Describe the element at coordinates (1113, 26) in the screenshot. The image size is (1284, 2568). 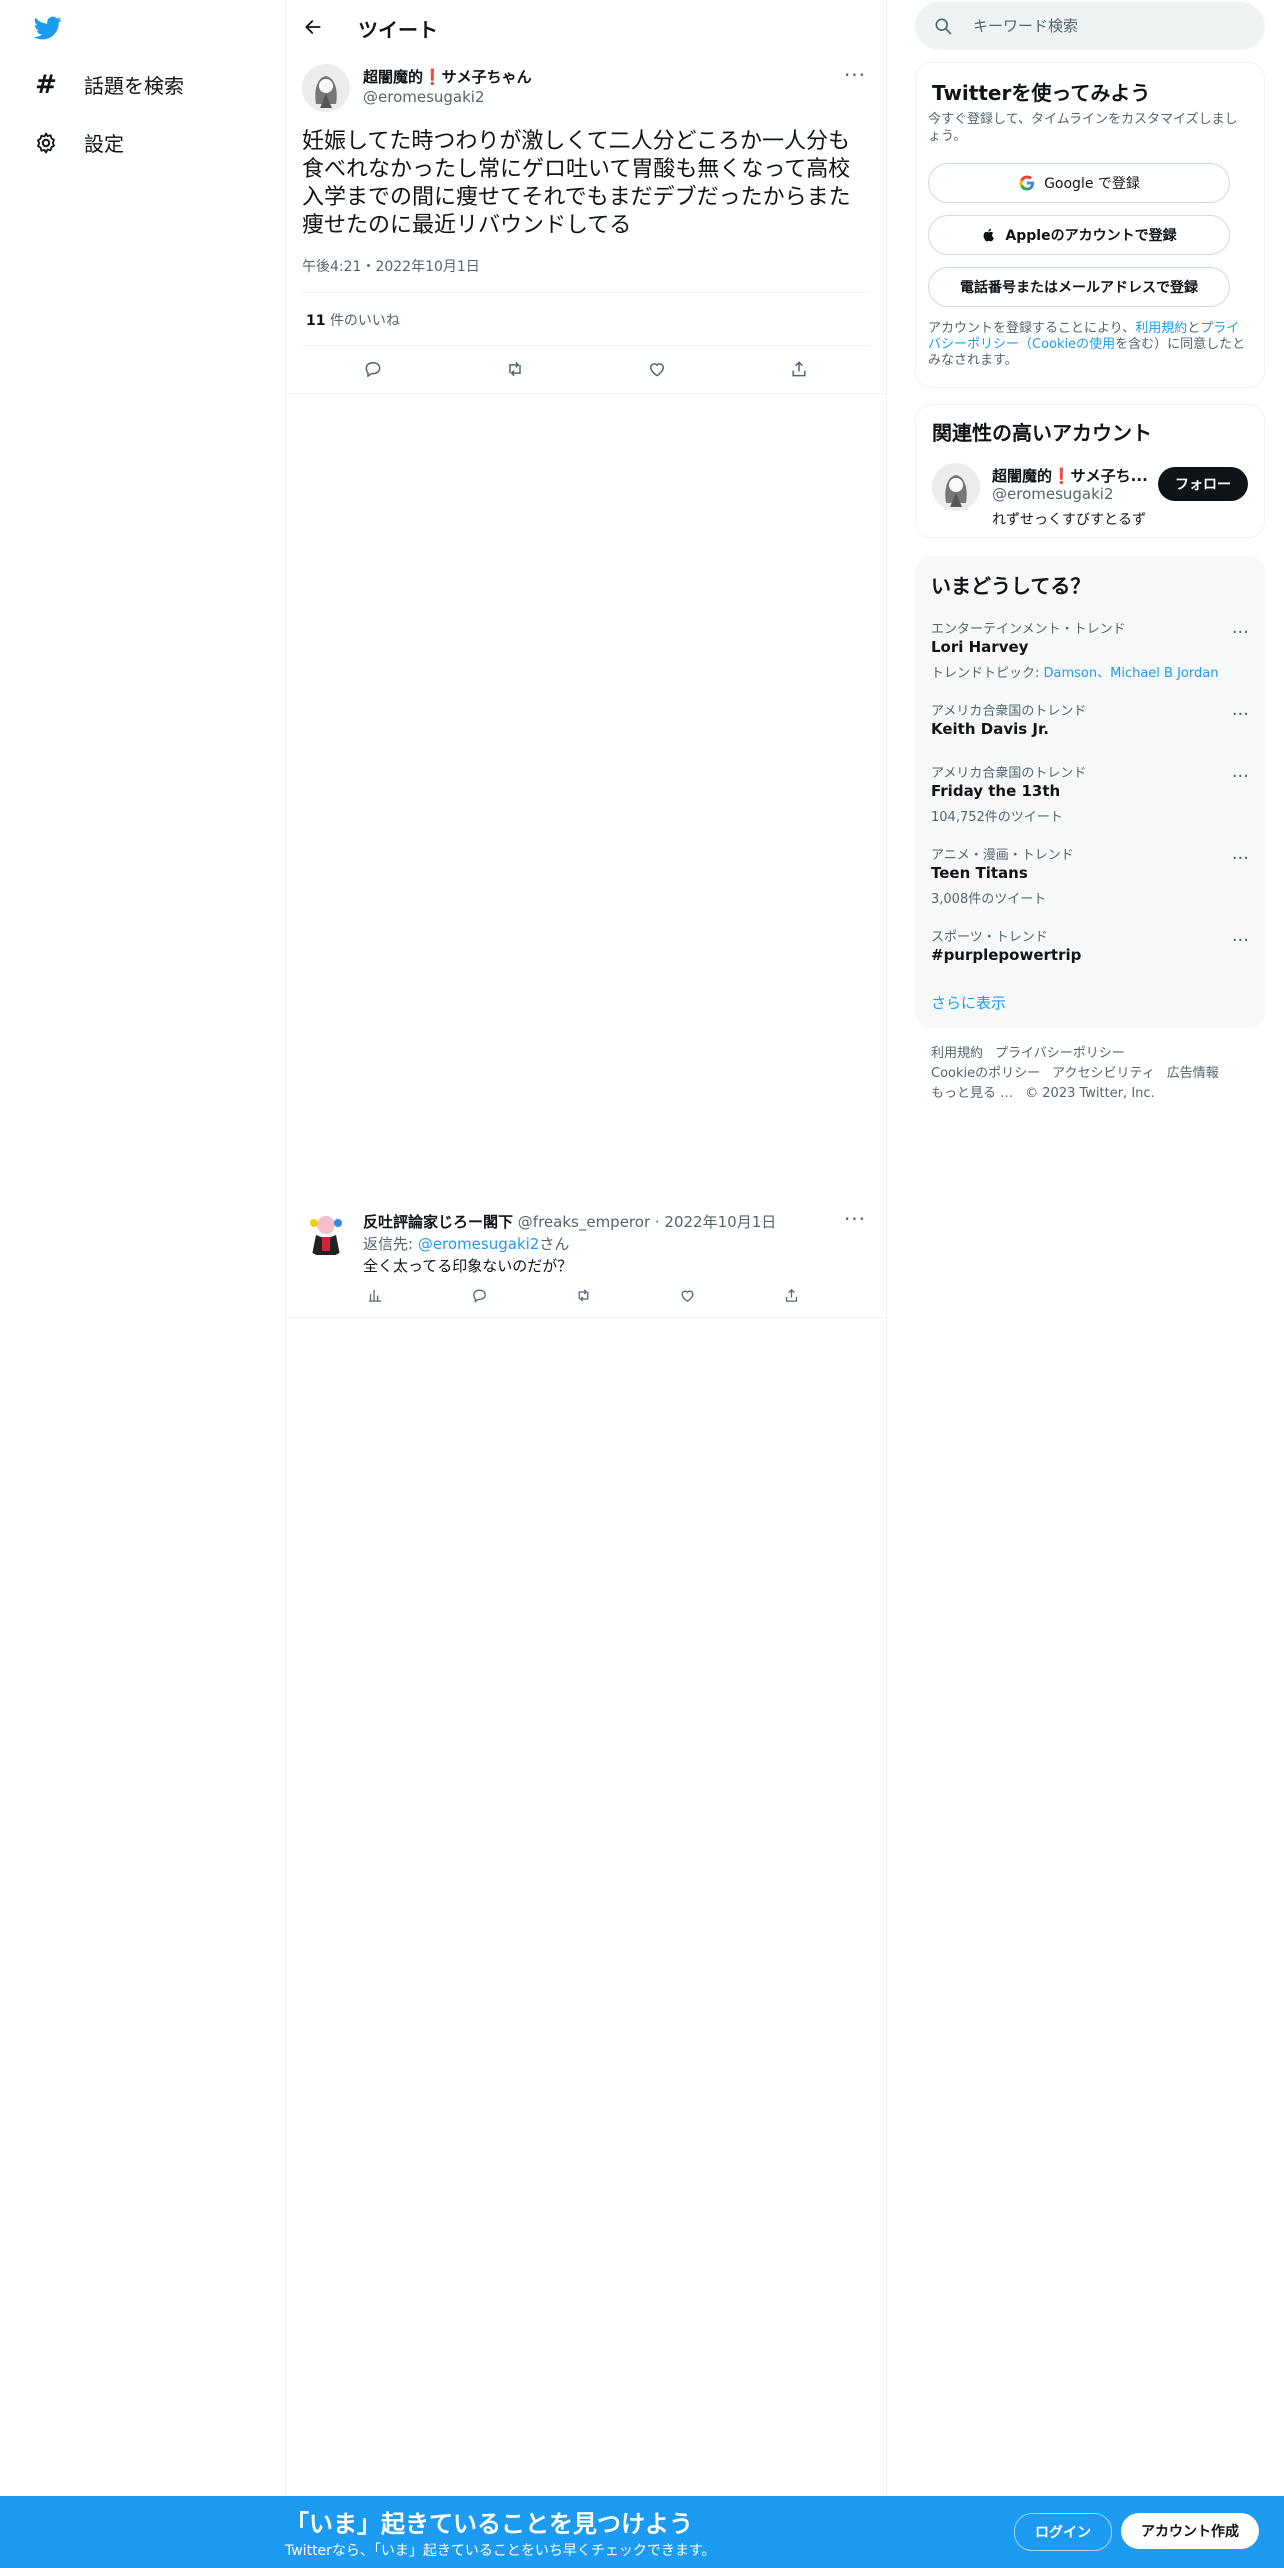
I see `search-input` at that location.